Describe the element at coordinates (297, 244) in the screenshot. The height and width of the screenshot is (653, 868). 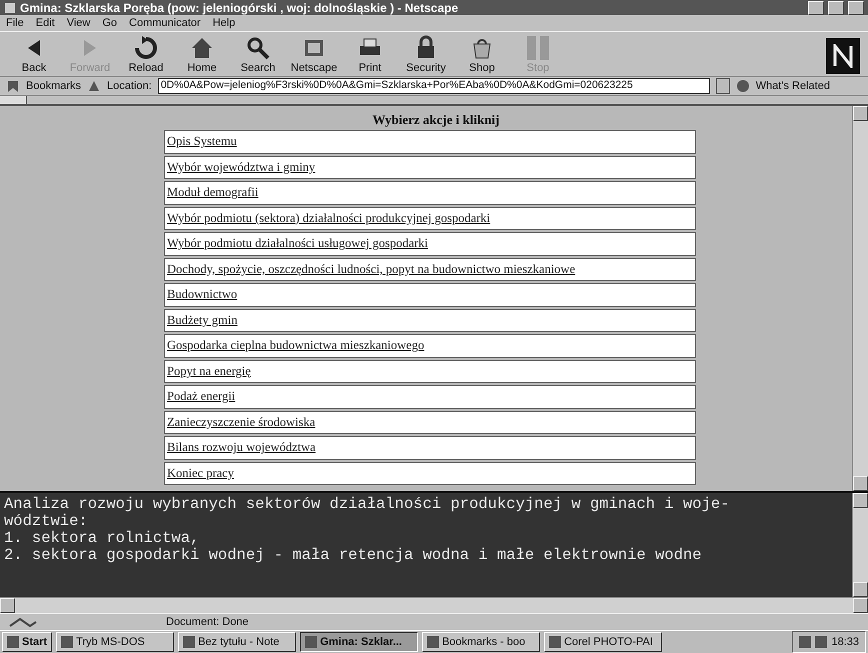
I see `menu-link: Wybór podmiotu działalności usługowej gospodarki` at that location.